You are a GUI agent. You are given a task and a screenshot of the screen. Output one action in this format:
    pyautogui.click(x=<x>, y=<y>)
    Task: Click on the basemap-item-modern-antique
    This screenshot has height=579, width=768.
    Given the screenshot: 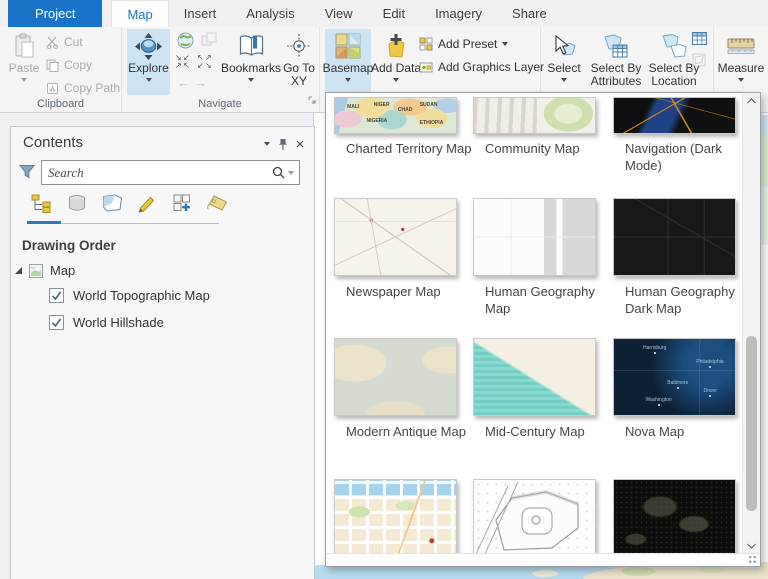 What is the action you would take?
    pyautogui.click(x=395, y=377)
    